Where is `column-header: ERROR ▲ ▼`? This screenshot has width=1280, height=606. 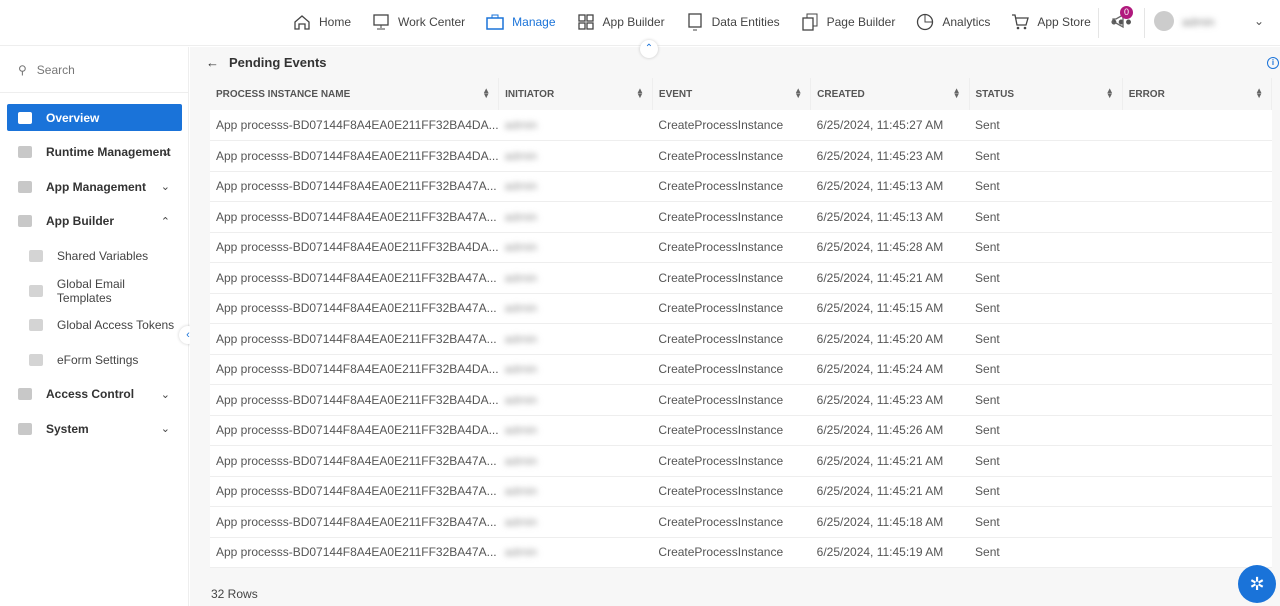
column-header: ERROR ▲ ▼ is located at coordinates (1197, 94).